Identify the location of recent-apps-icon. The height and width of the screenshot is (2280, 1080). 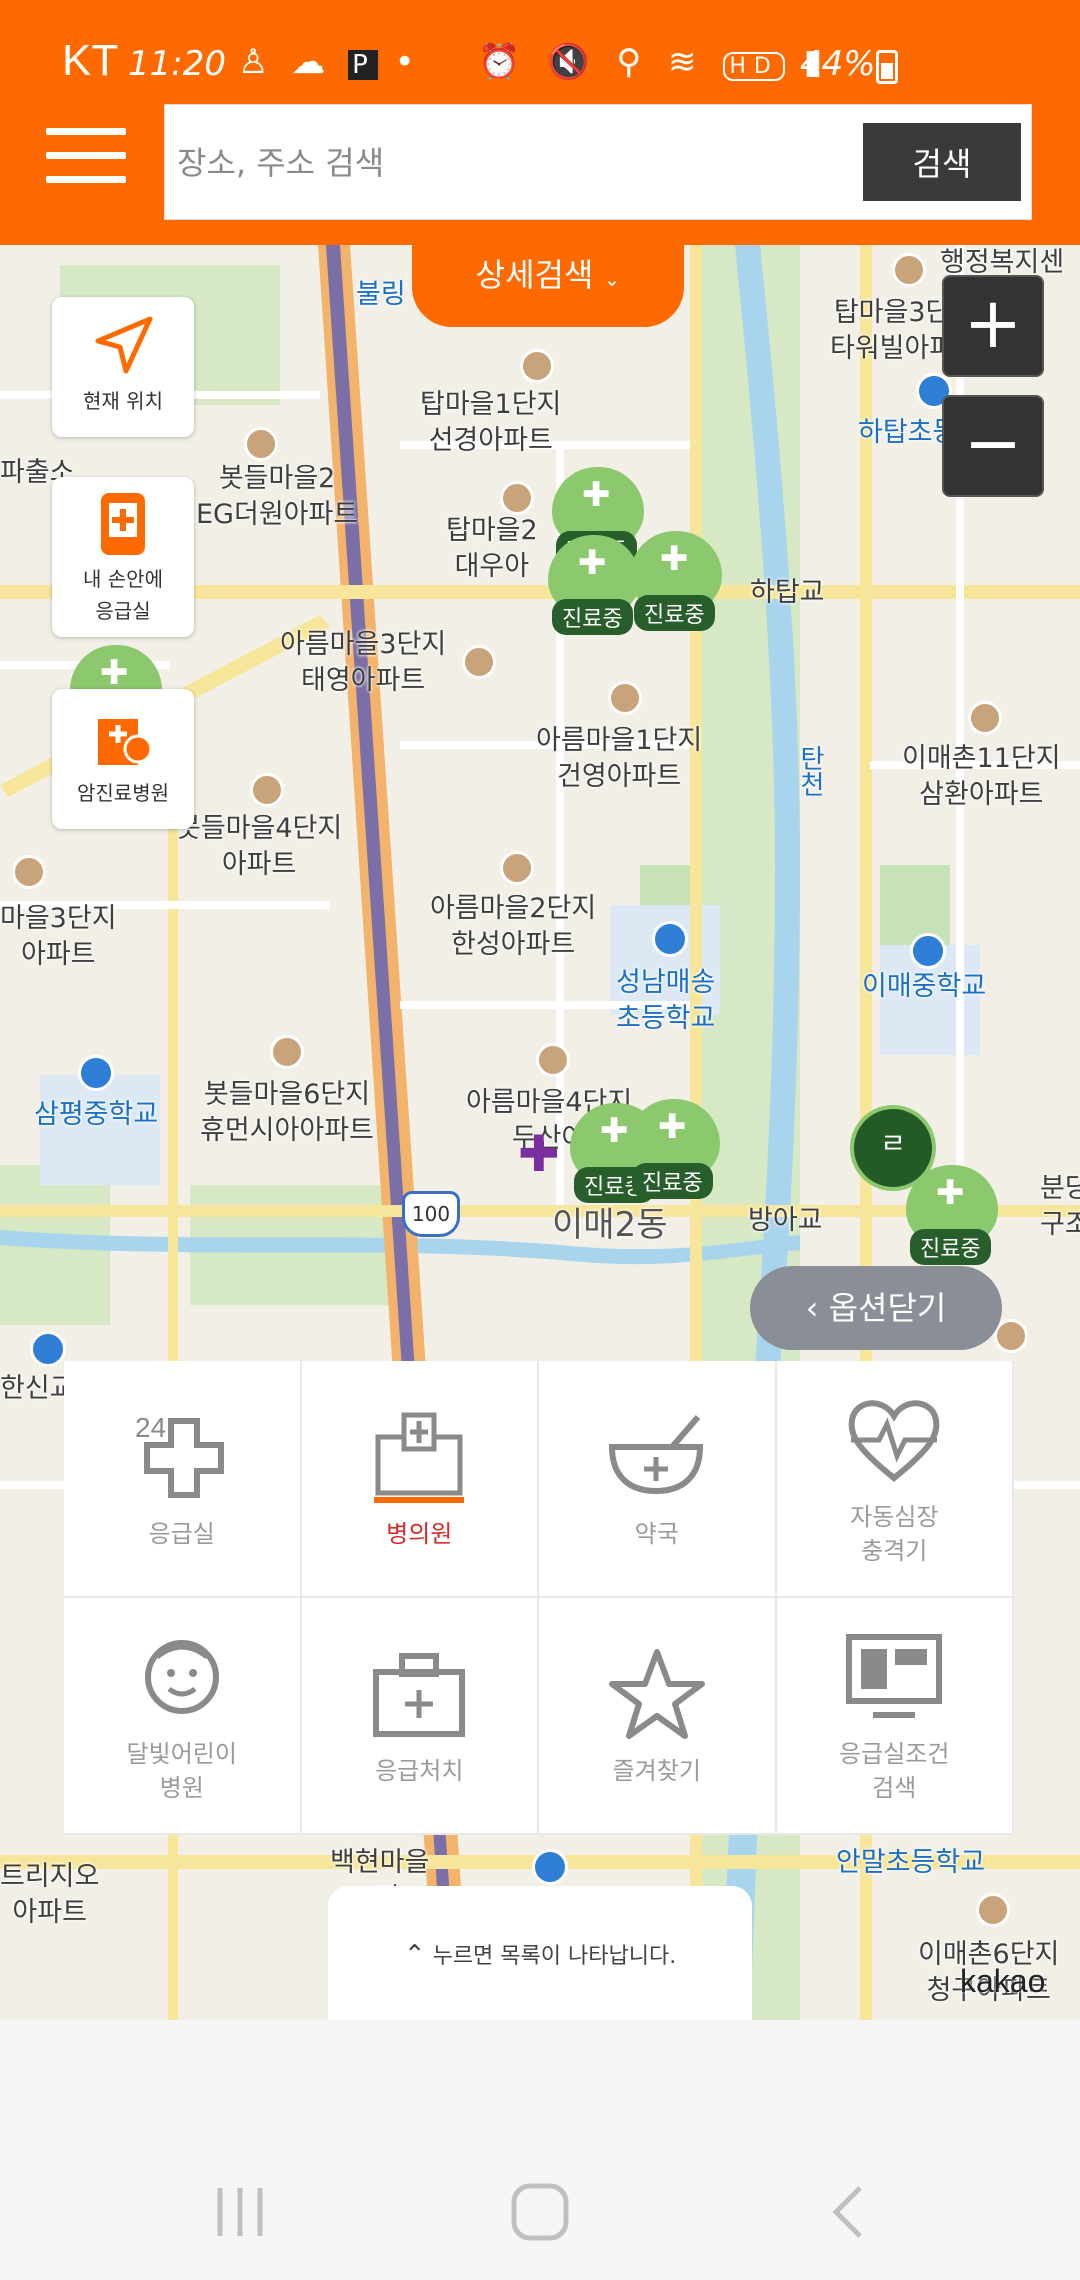
(240, 2212).